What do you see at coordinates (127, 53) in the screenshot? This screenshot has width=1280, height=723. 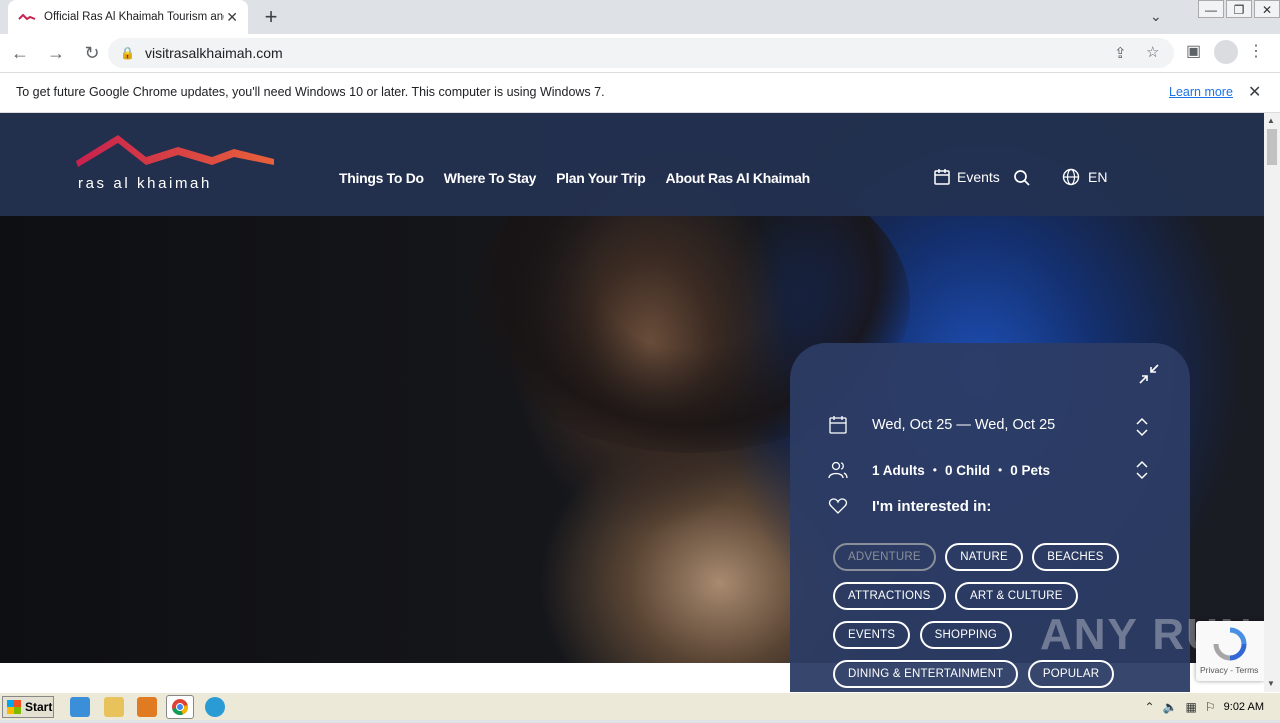 I see `lock-icon: 🔒` at bounding box center [127, 53].